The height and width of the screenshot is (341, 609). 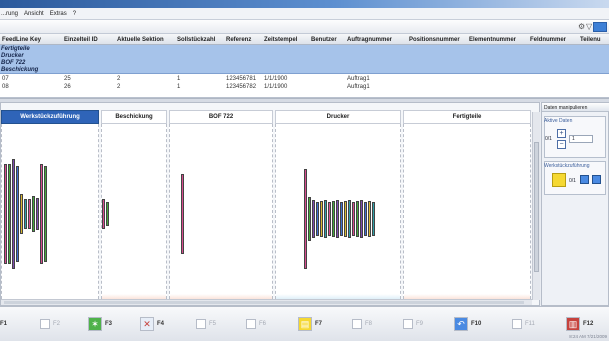 I want to click on quantity-stepper: 1, so click(x=581, y=139).